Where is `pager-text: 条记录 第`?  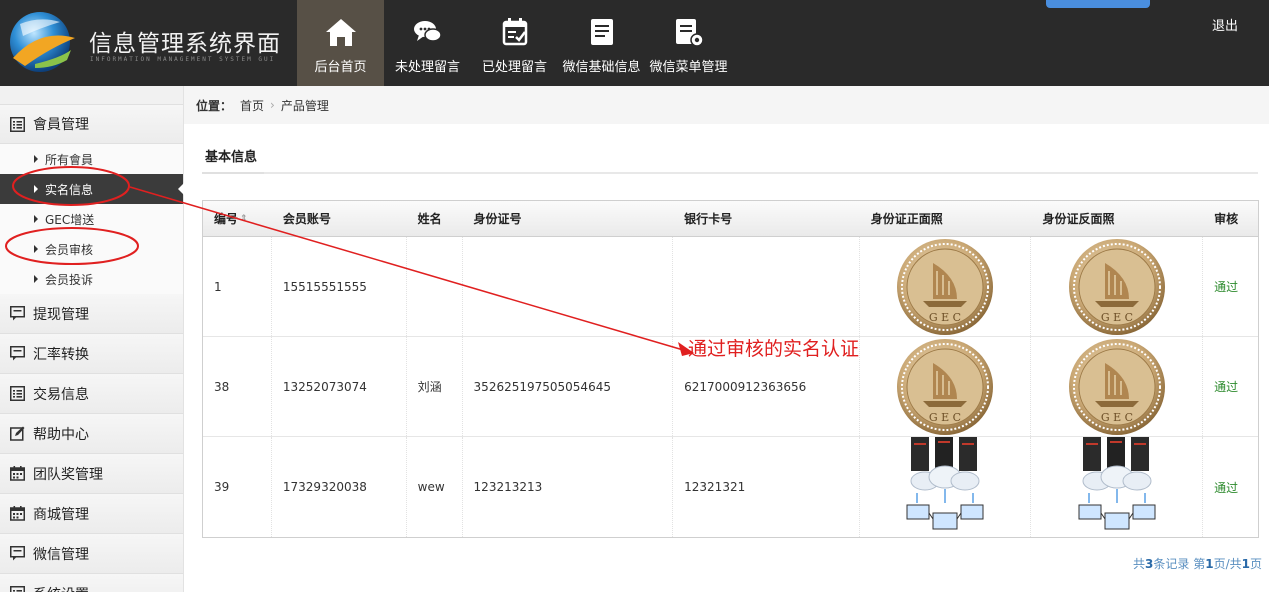
pager-text: 条记录 第 is located at coordinates (1179, 564).